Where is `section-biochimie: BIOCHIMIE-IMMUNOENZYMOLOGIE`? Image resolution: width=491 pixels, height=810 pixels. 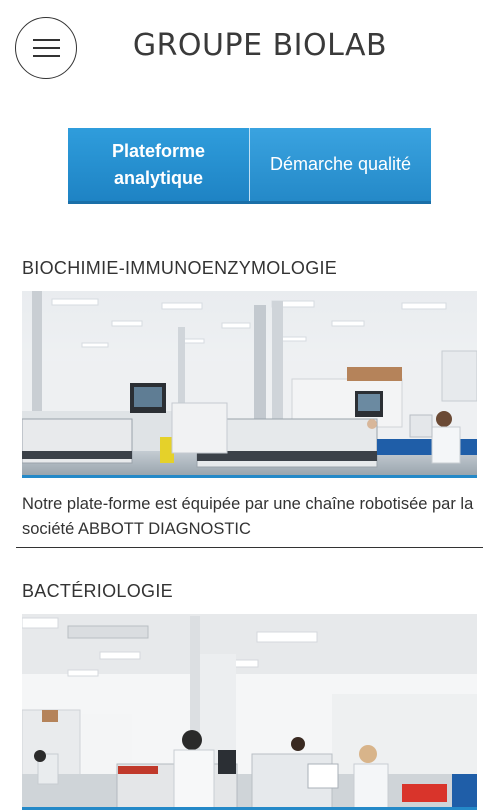
section-biochimie: BIOCHIMIE-IMMUNOENZYMOLOGIE is located at coordinates (249, 268).